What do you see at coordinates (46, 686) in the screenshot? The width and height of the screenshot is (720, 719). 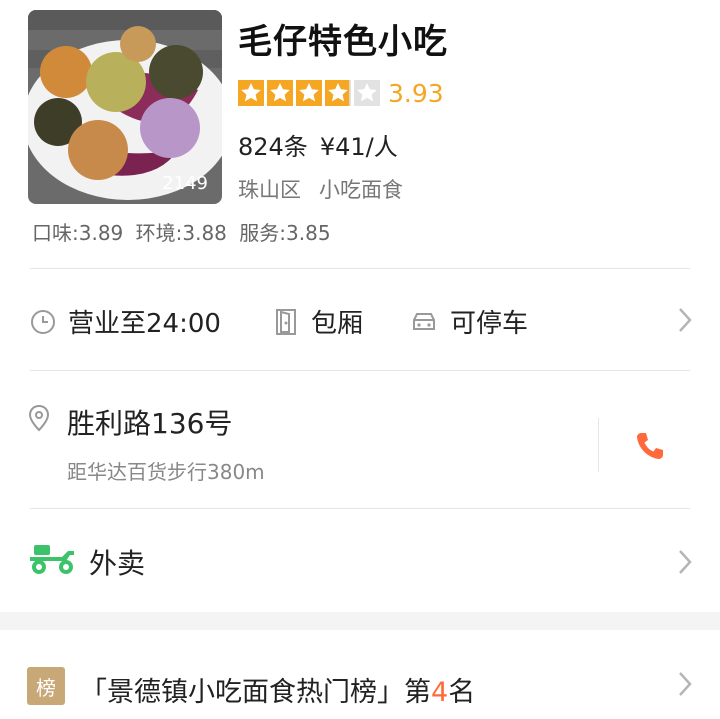 I see `rank-badge-icon: 榜` at bounding box center [46, 686].